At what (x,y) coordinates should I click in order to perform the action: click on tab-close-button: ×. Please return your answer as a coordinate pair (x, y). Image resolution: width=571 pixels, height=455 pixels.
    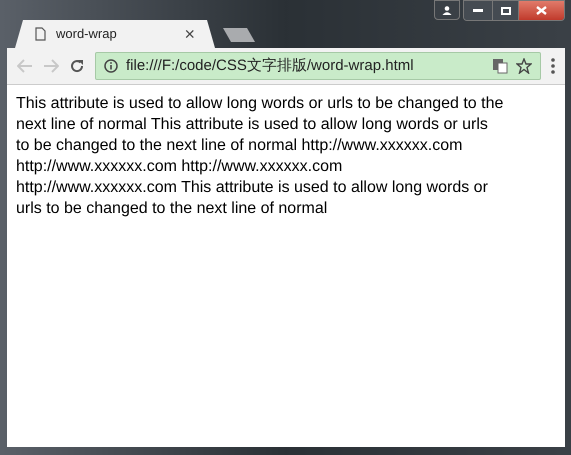
    Looking at the image, I should click on (189, 34).